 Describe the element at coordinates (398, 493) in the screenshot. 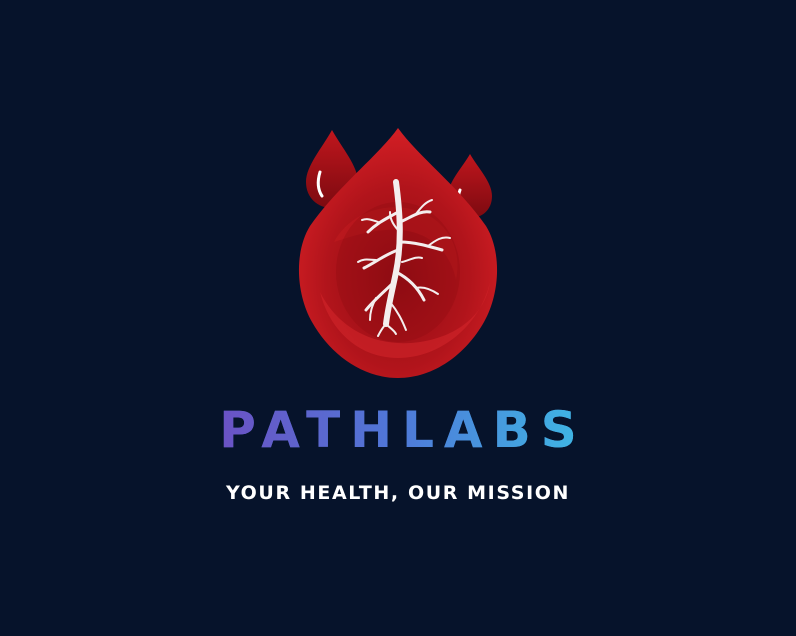

I see `tagline: YOUR HEALTH, OUR MISSION` at that location.